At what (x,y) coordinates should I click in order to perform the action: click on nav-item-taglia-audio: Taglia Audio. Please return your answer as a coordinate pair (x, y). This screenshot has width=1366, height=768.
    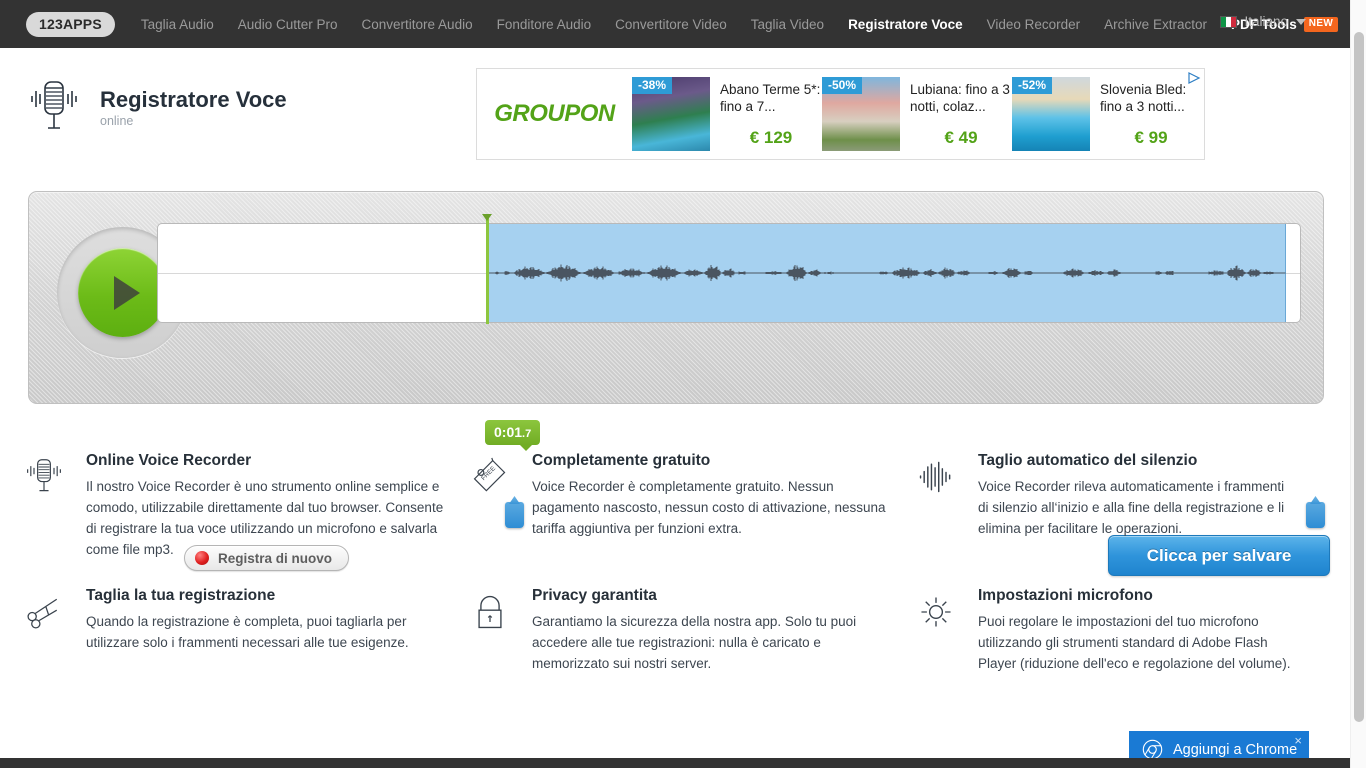
    Looking at the image, I should click on (177, 24).